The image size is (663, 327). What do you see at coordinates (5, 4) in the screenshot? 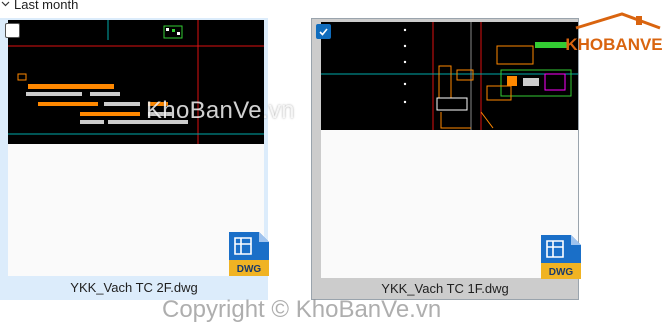
I see `chevron-down-icon` at bounding box center [5, 4].